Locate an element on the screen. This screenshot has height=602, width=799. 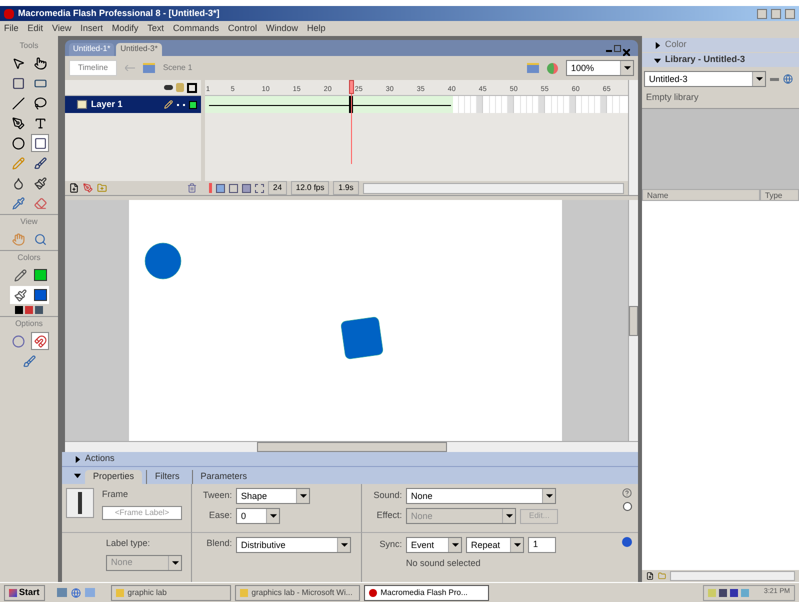
menu-item: Insert is located at coordinates (91, 29).